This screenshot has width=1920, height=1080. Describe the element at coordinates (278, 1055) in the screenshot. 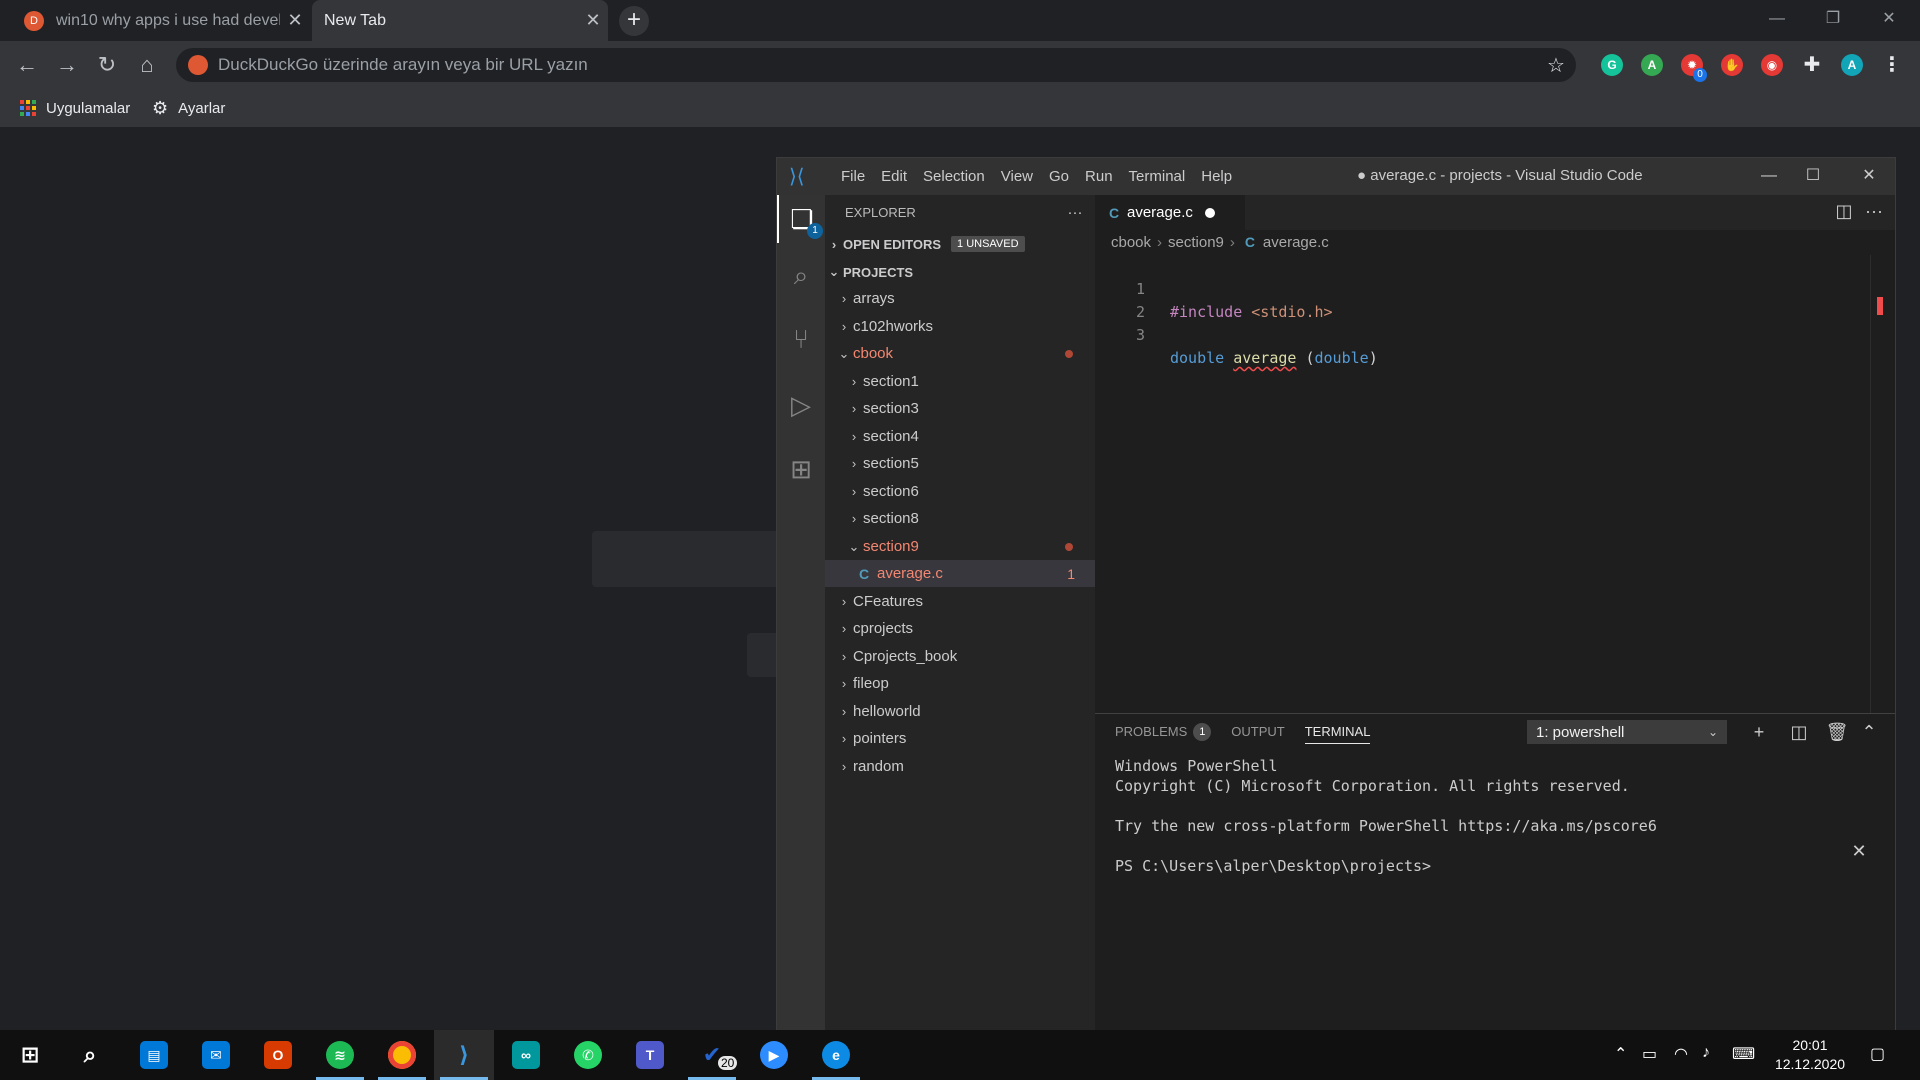

I see `taskbar-office: O` at that location.